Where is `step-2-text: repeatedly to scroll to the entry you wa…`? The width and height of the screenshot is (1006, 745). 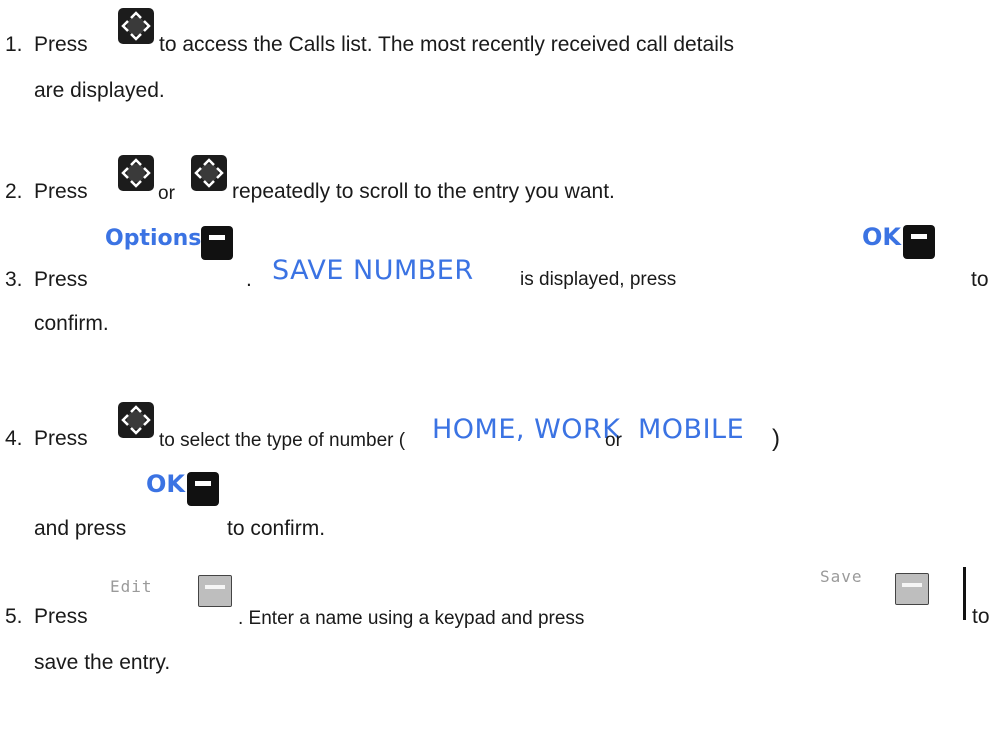 step-2-text: repeatedly to scroll to the entry you wa… is located at coordinates (423, 191).